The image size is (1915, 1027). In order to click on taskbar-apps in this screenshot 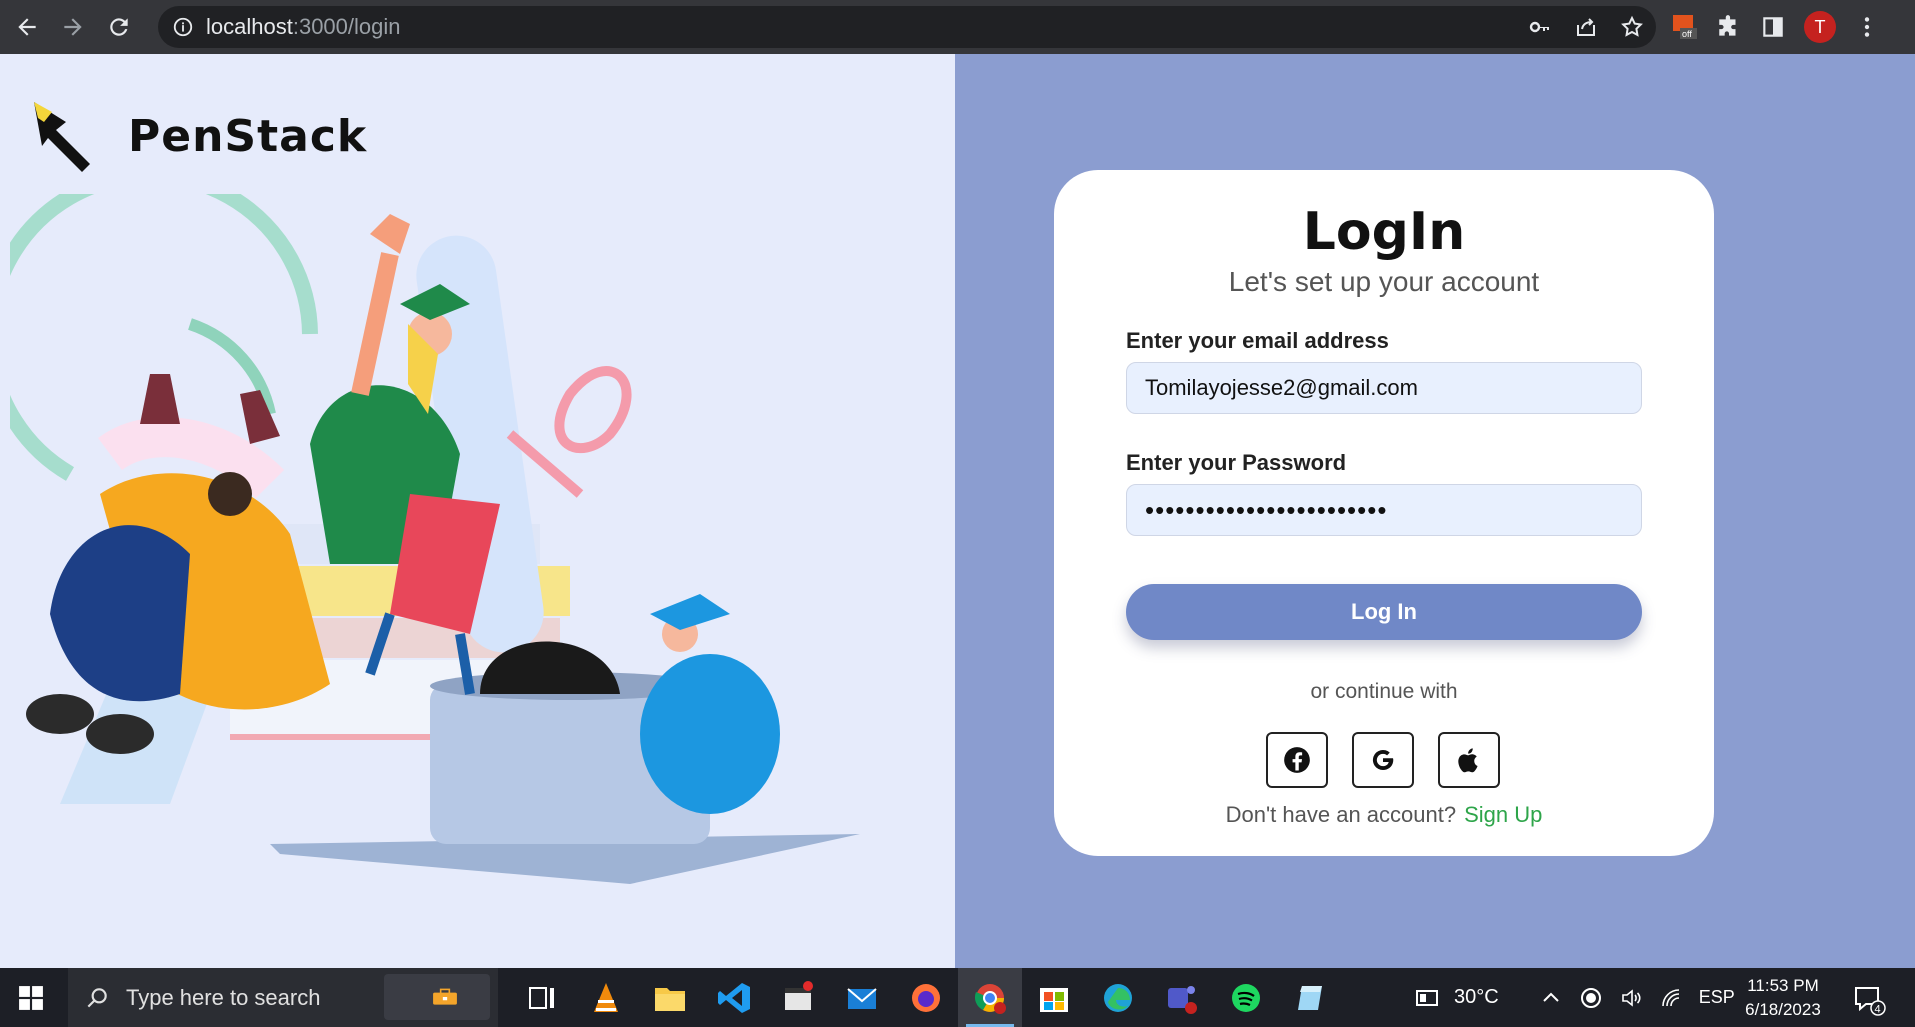, I will do `click(926, 997)`.